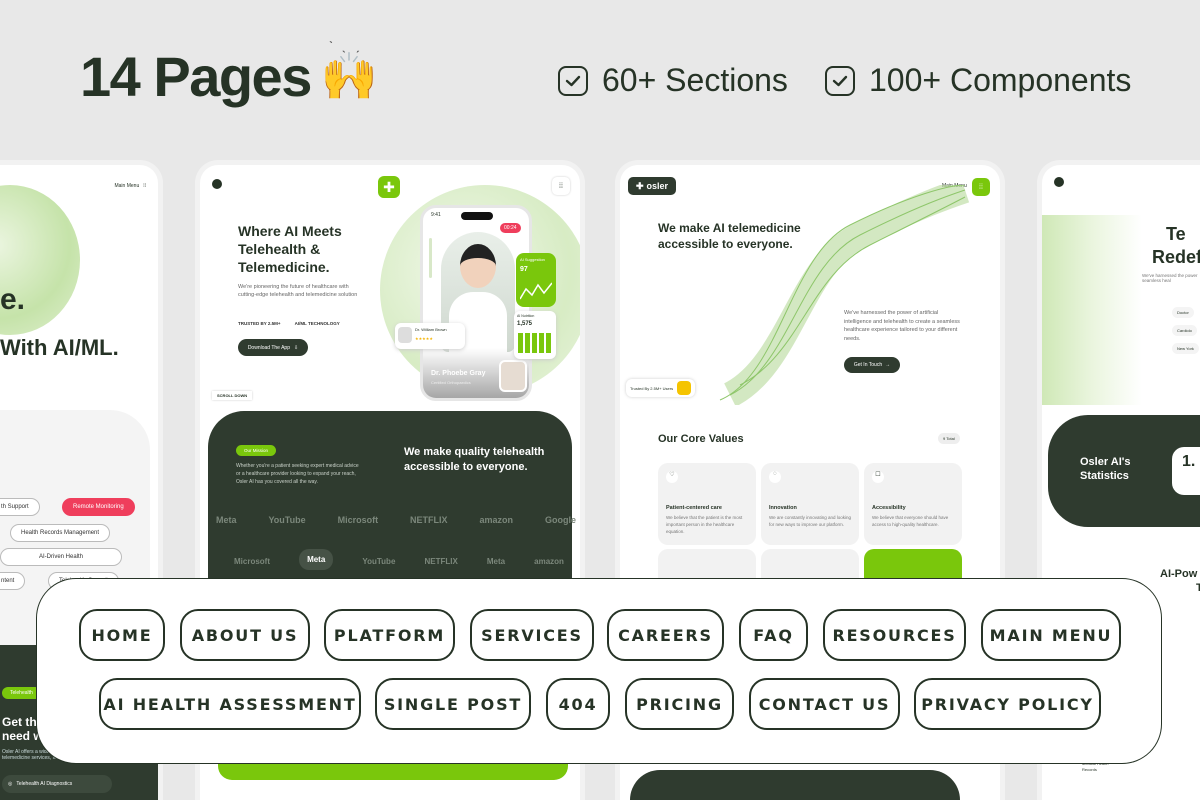 This screenshot has width=1200, height=800. What do you see at coordinates (844, 295) in the screenshot?
I see `dna-helix-illustration` at bounding box center [844, 295].